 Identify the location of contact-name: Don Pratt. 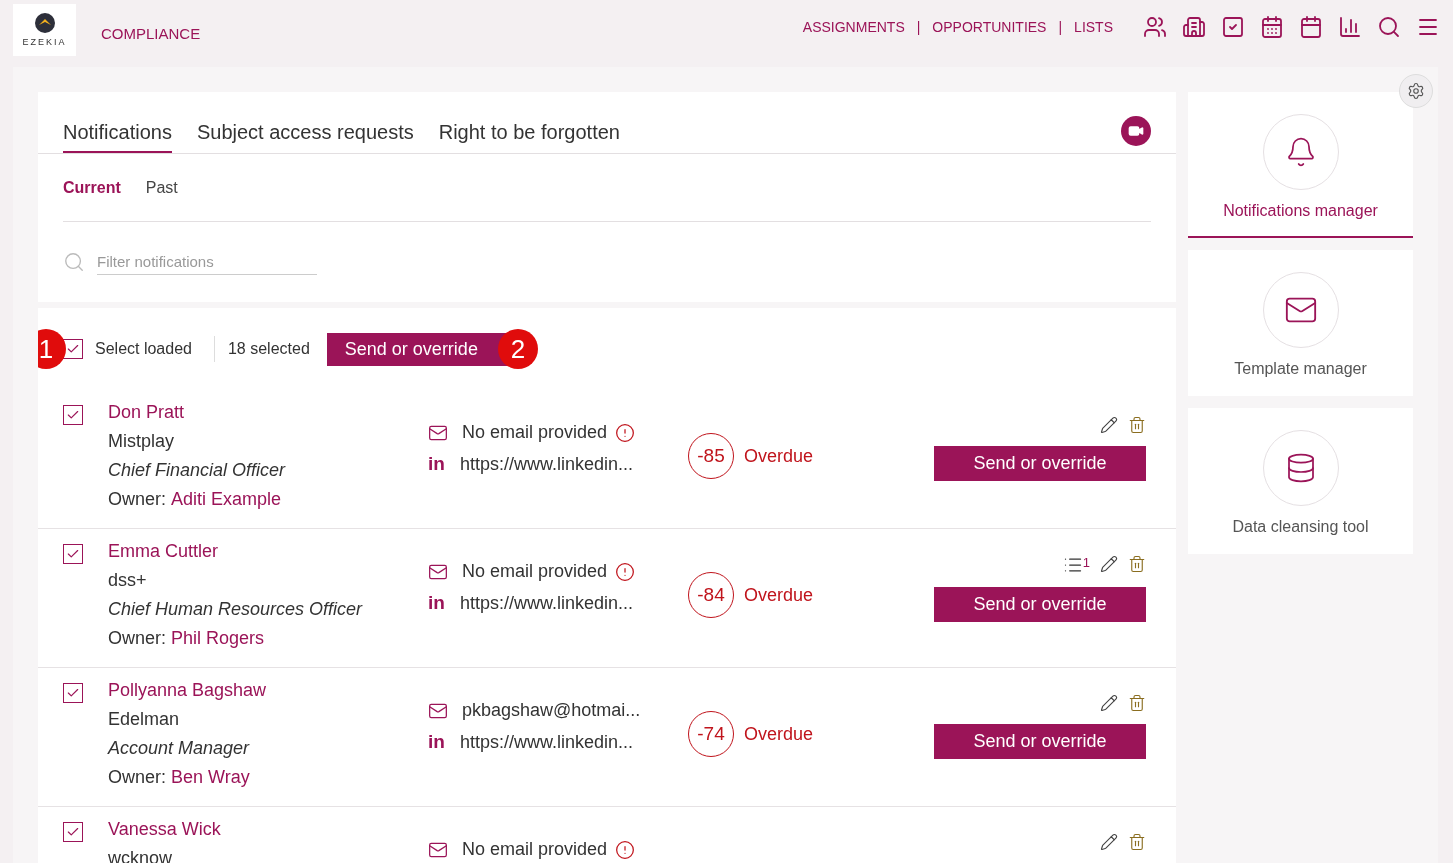
(268, 412).